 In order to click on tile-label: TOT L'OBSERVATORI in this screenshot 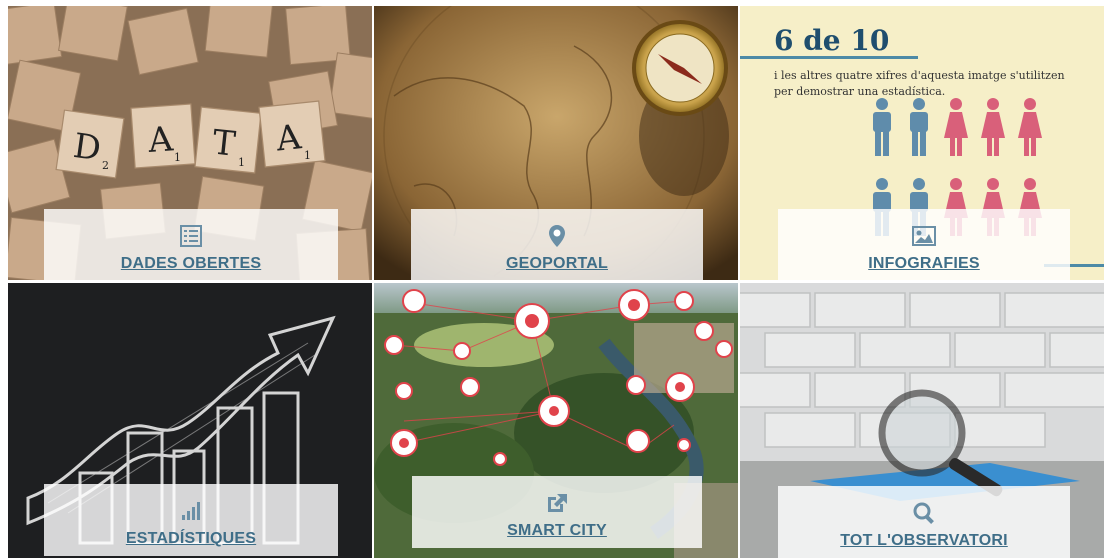, I will do `click(924, 541)`.